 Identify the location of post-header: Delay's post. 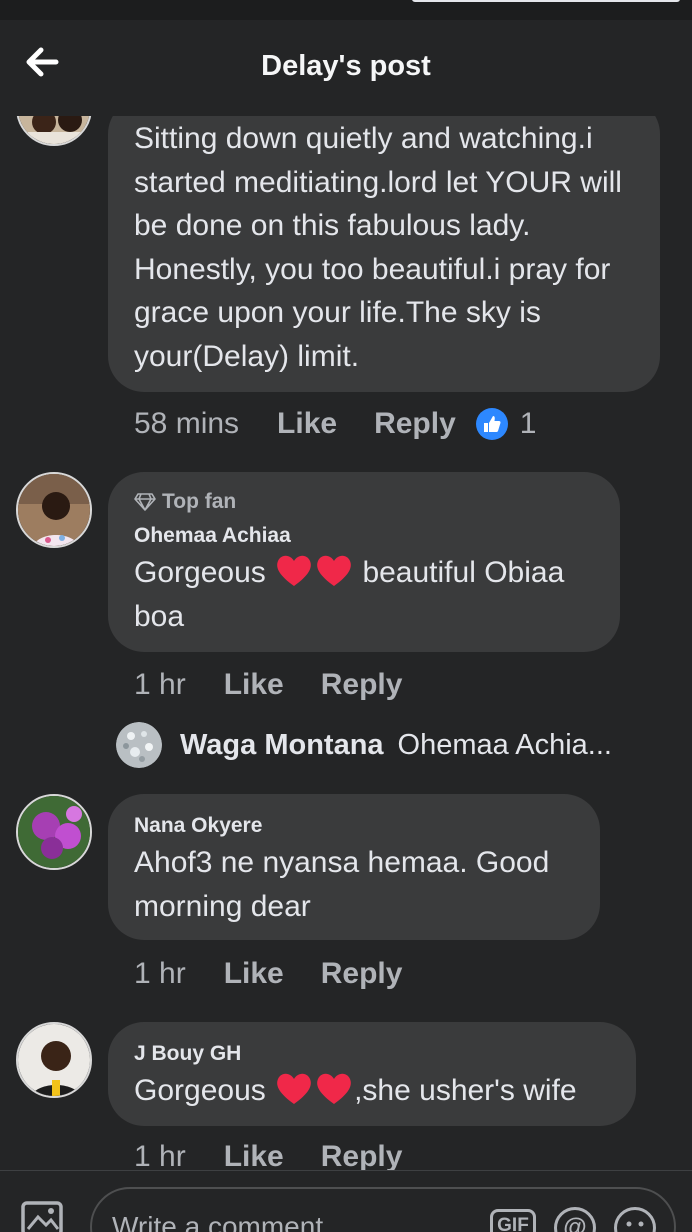
(346, 68).